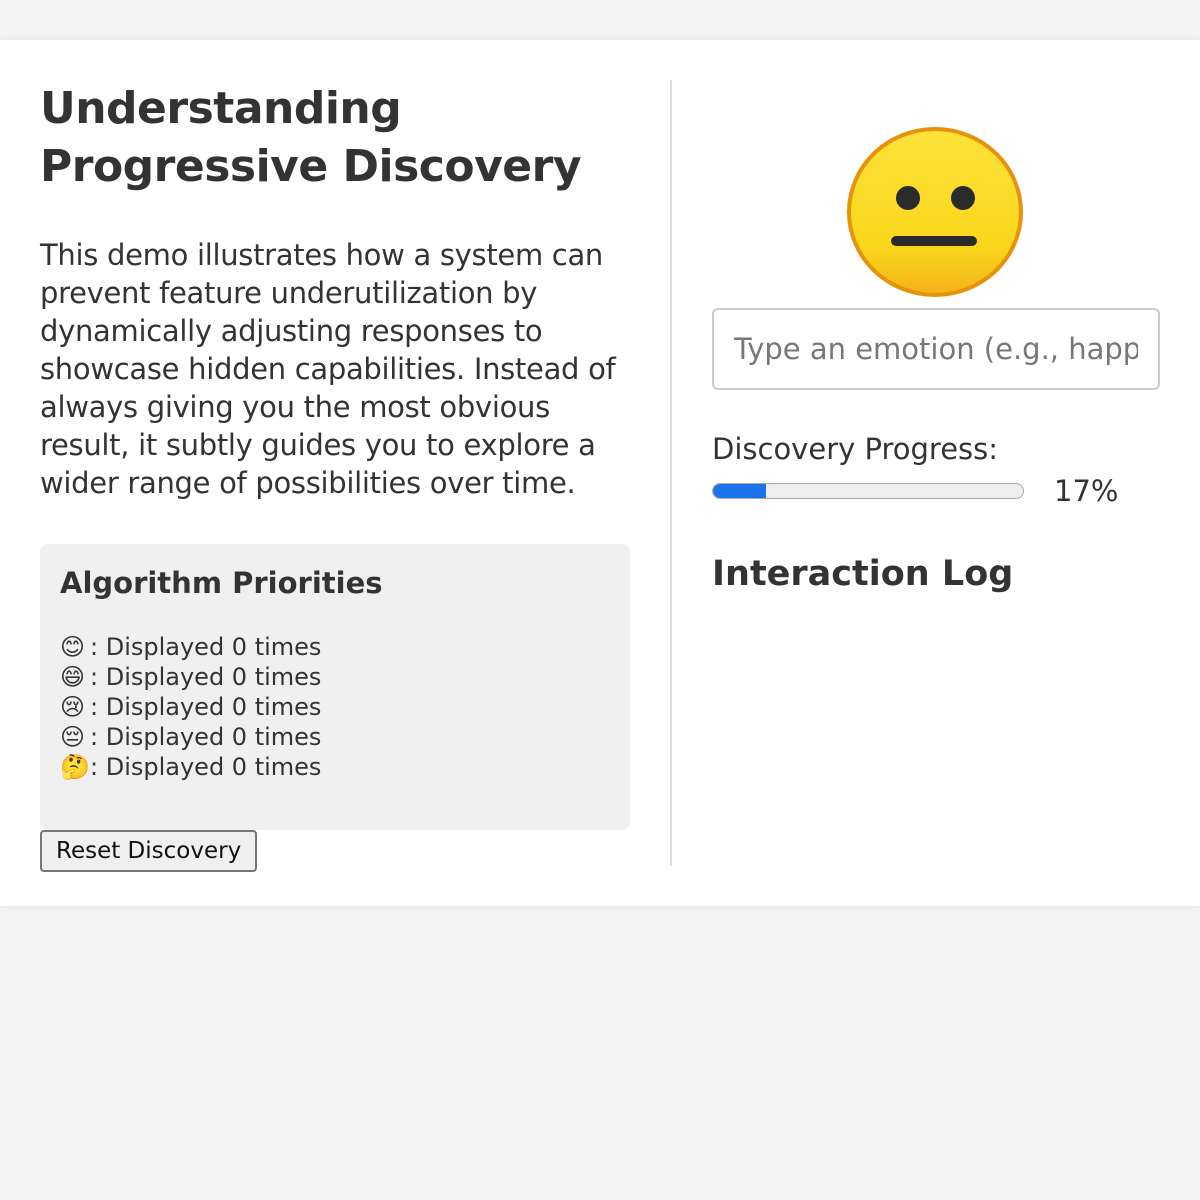 Image resolution: width=1200 pixels, height=1200 pixels. Describe the element at coordinates (855, 449) in the screenshot. I see `progress-label: Discovery Progress:` at that location.